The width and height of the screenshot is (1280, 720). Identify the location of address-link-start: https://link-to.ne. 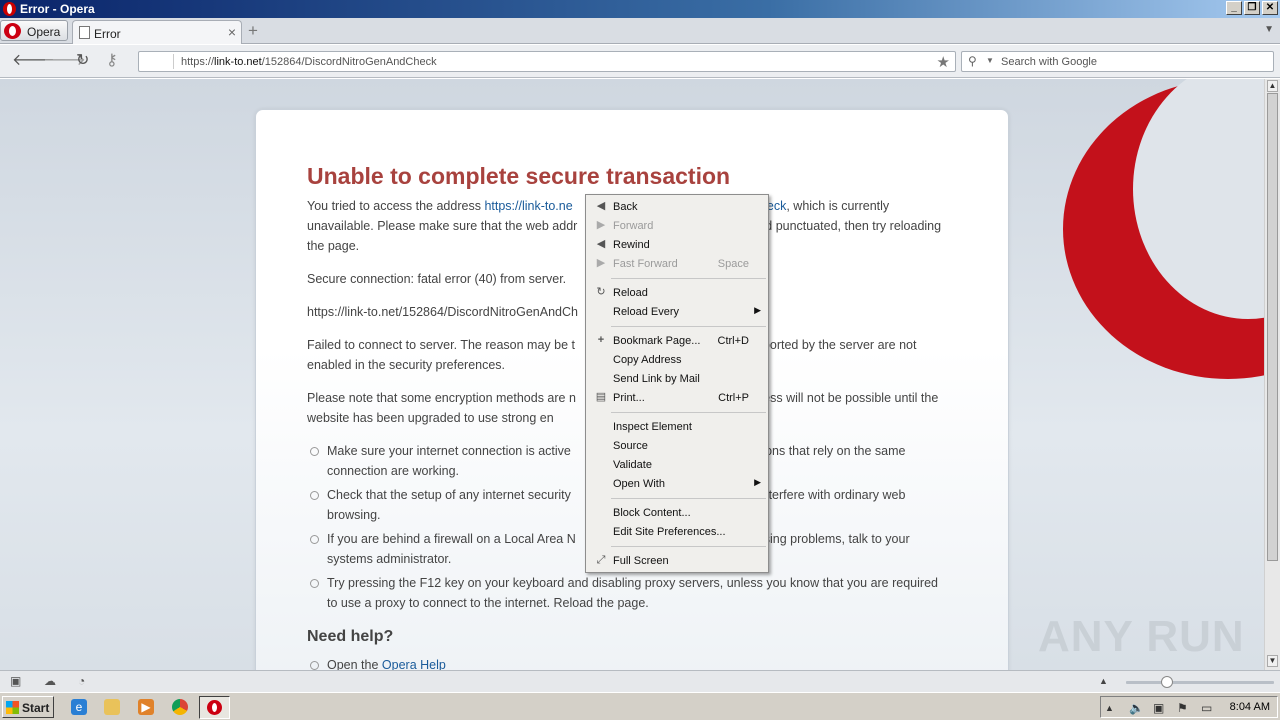
(528, 206).